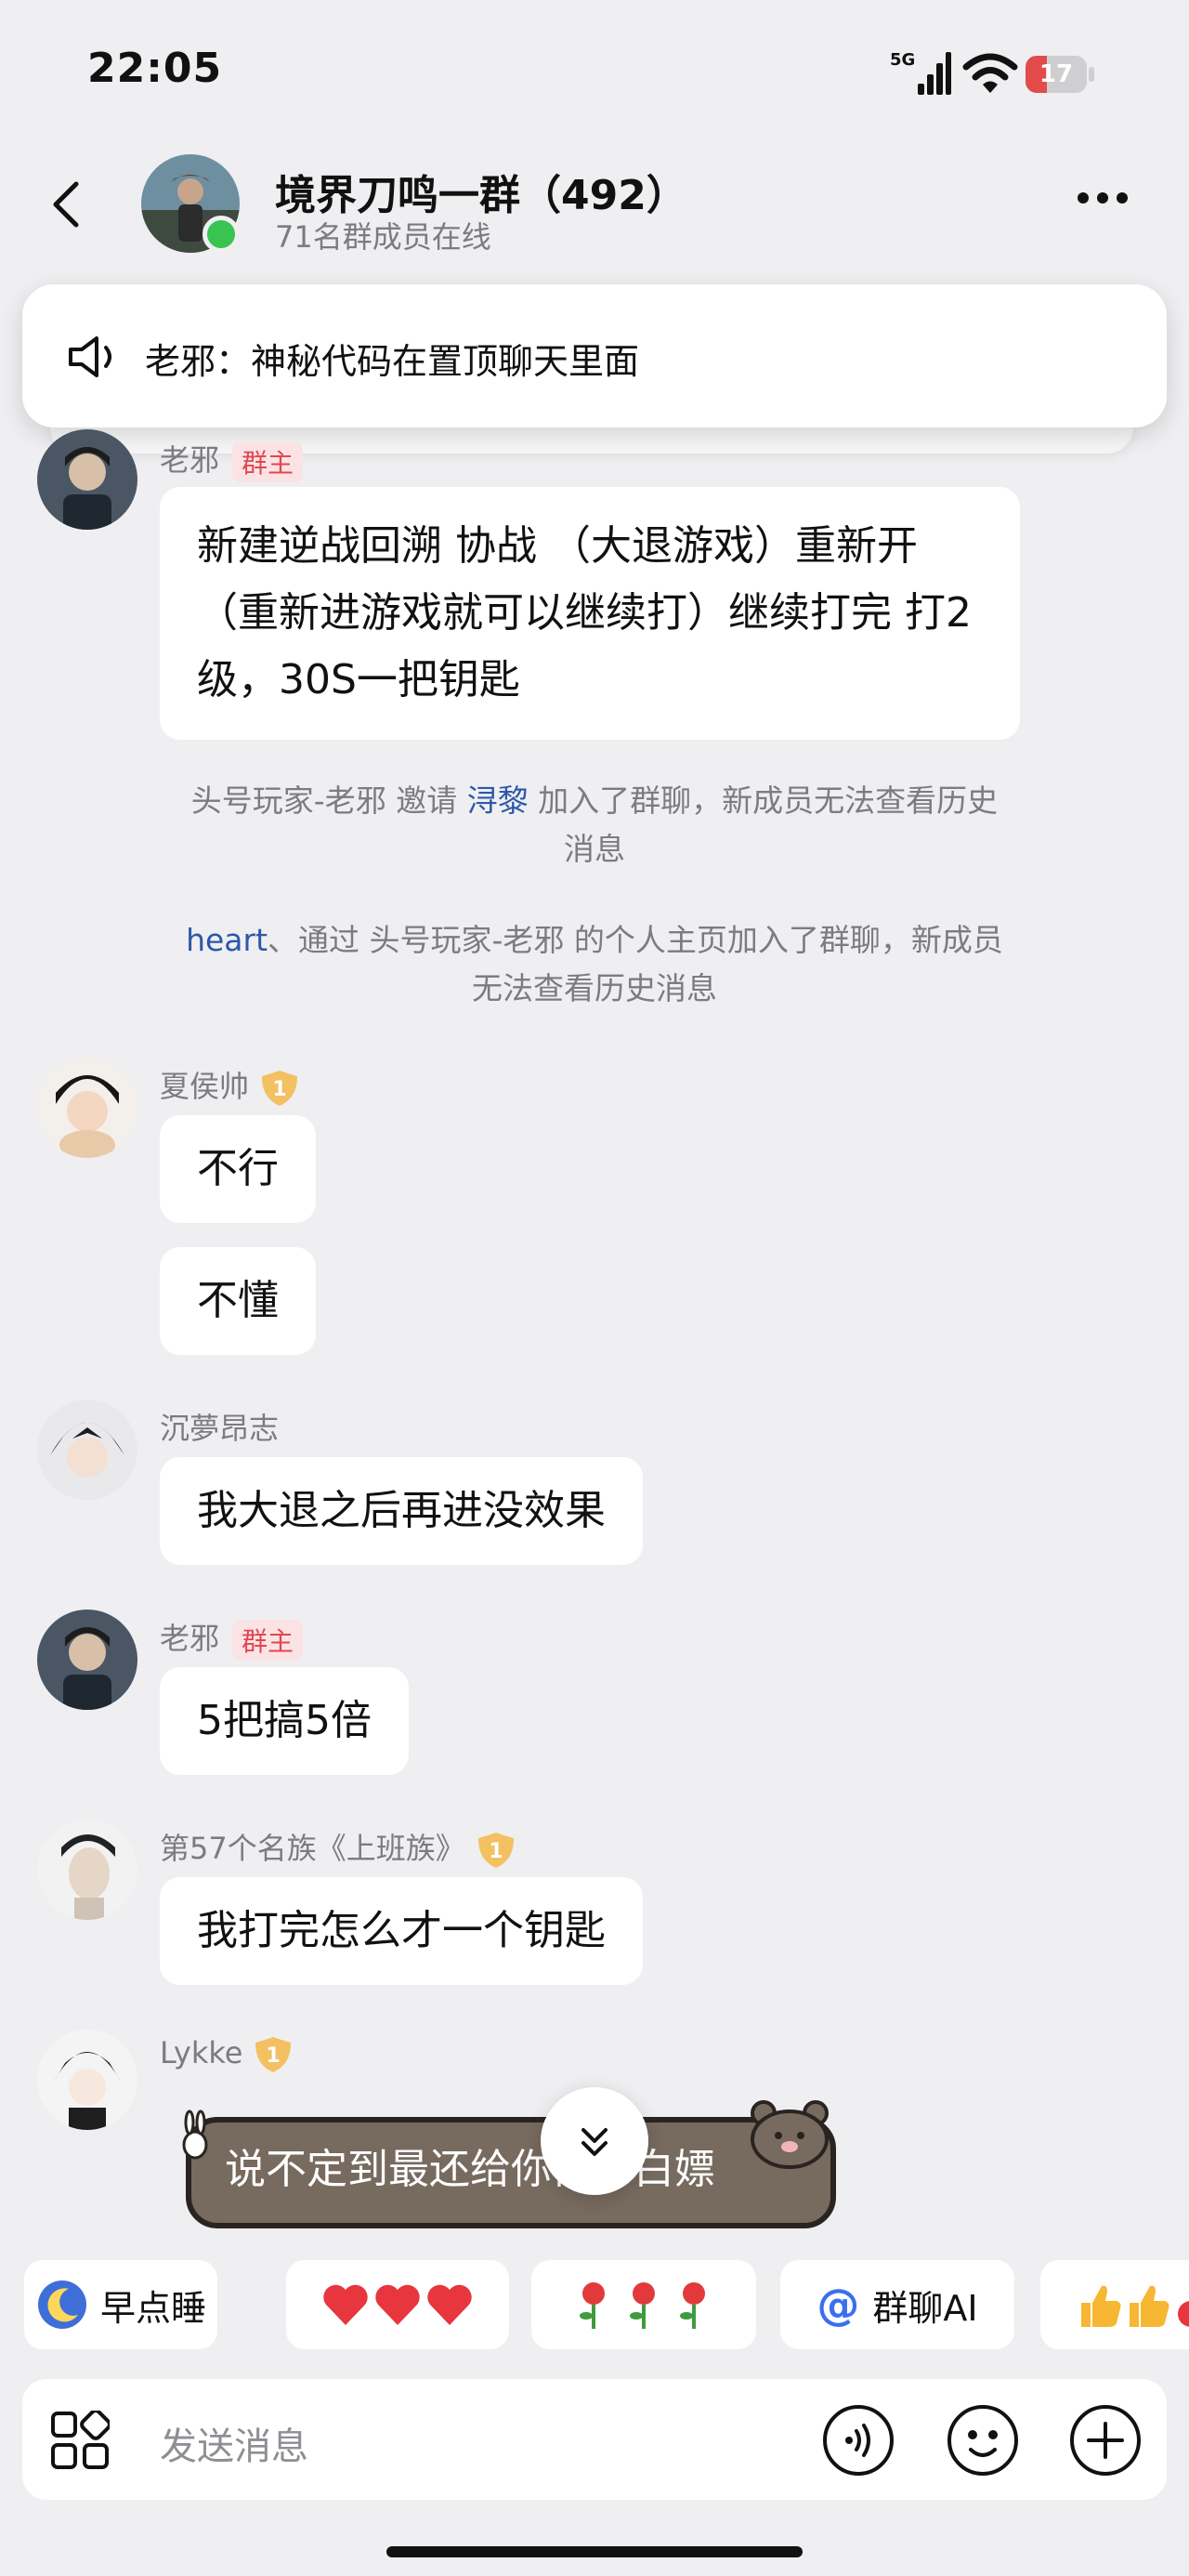 Image resolution: width=1189 pixels, height=2576 pixels. Describe the element at coordinates (990, 73) in the screenshot. I see `wifi-icon` at that location.